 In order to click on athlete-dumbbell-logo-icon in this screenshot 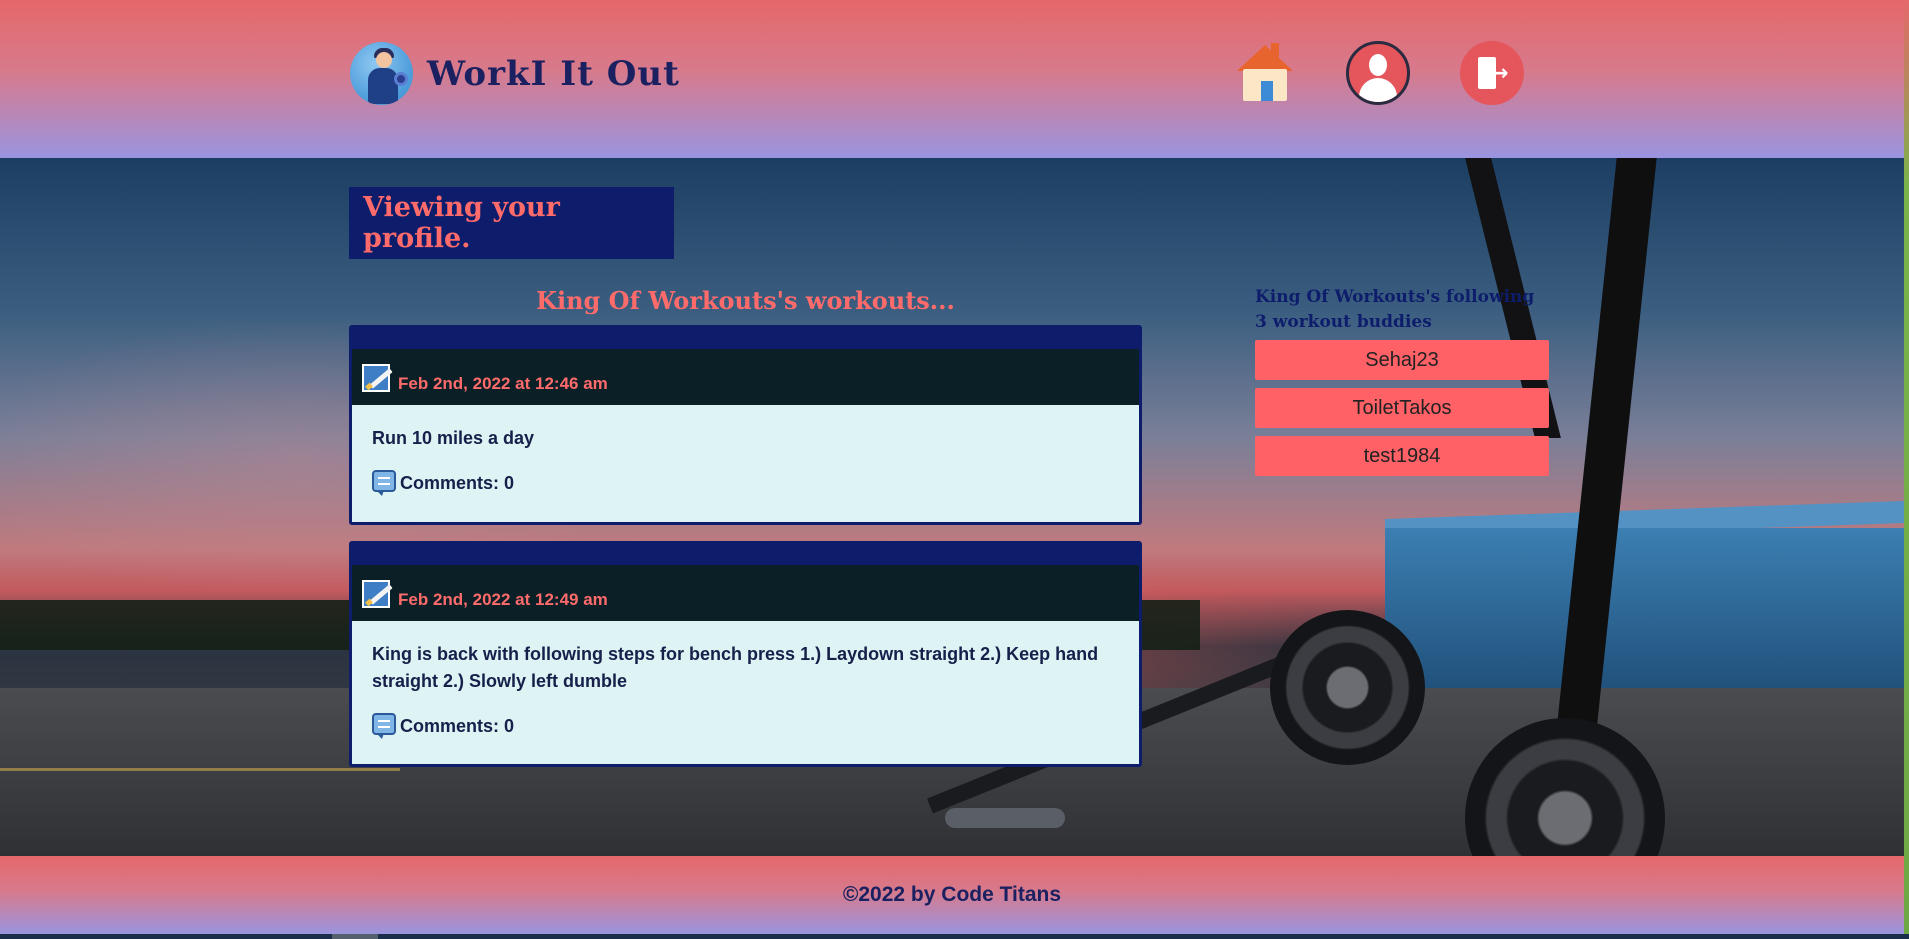, I will do `click(381, 73)`.